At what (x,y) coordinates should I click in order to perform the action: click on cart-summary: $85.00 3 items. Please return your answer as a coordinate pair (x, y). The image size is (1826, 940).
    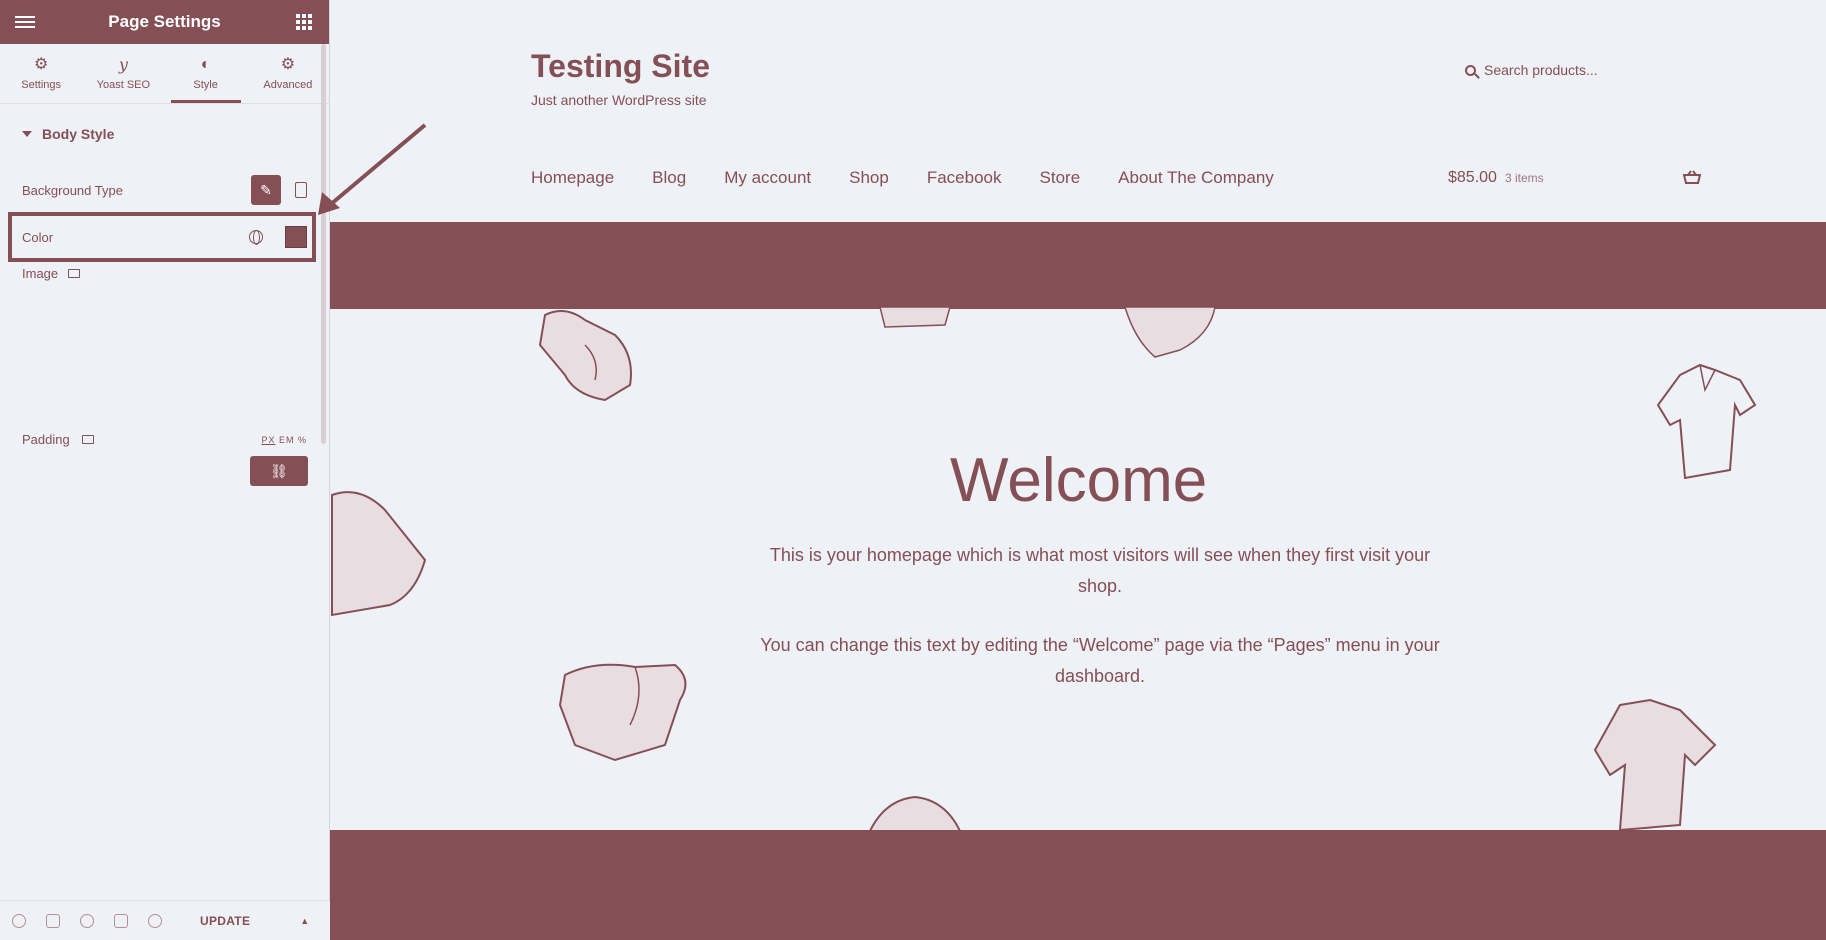
    Looking at the image, I should click on (1496, 178).